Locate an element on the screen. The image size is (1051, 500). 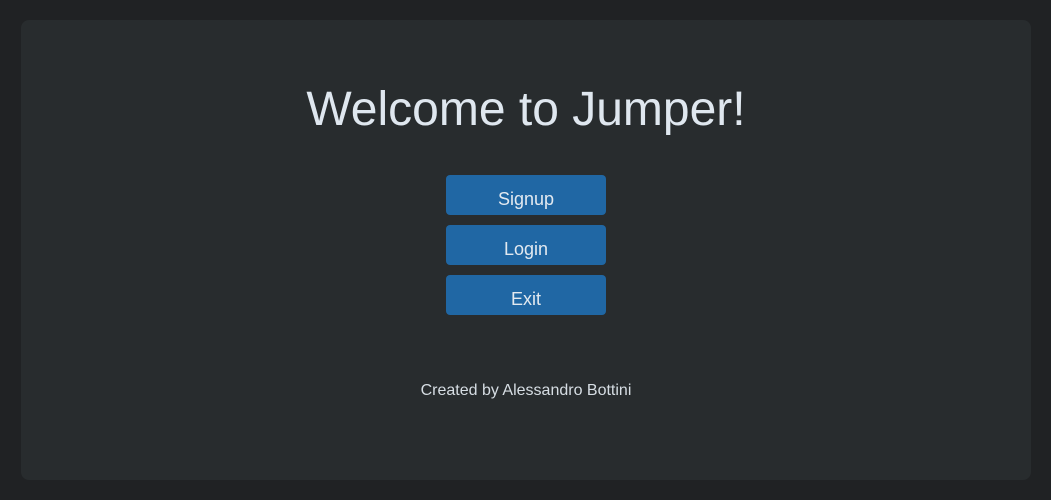
main-menu: Signup Login Exit is located at coordinates (526, 250).